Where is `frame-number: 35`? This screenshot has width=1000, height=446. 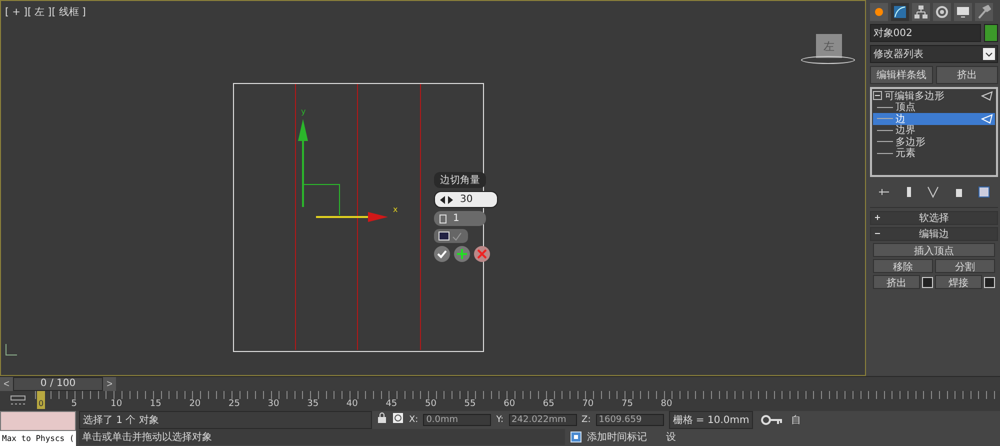
frame-number: 35 is located at coordinates (313, 404).